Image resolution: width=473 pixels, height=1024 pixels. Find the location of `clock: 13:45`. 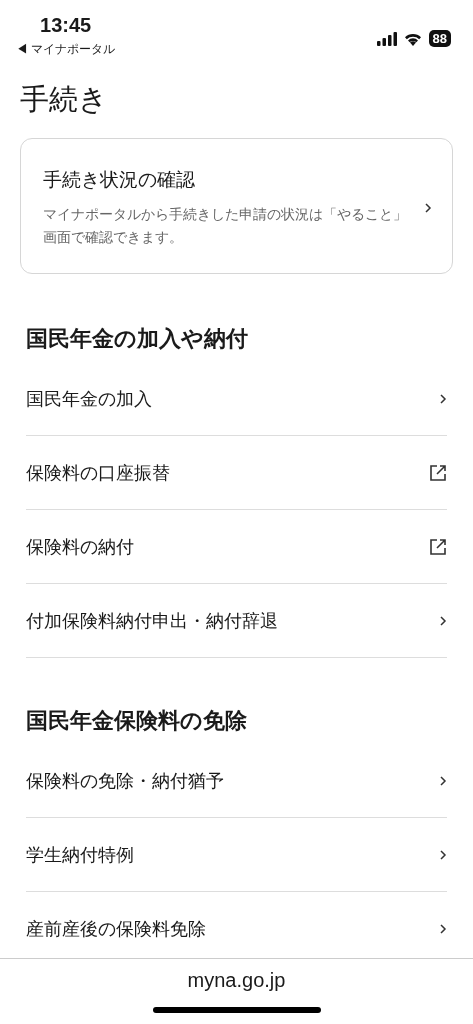

clock: 13:45 is located at coordinates (66, 25).